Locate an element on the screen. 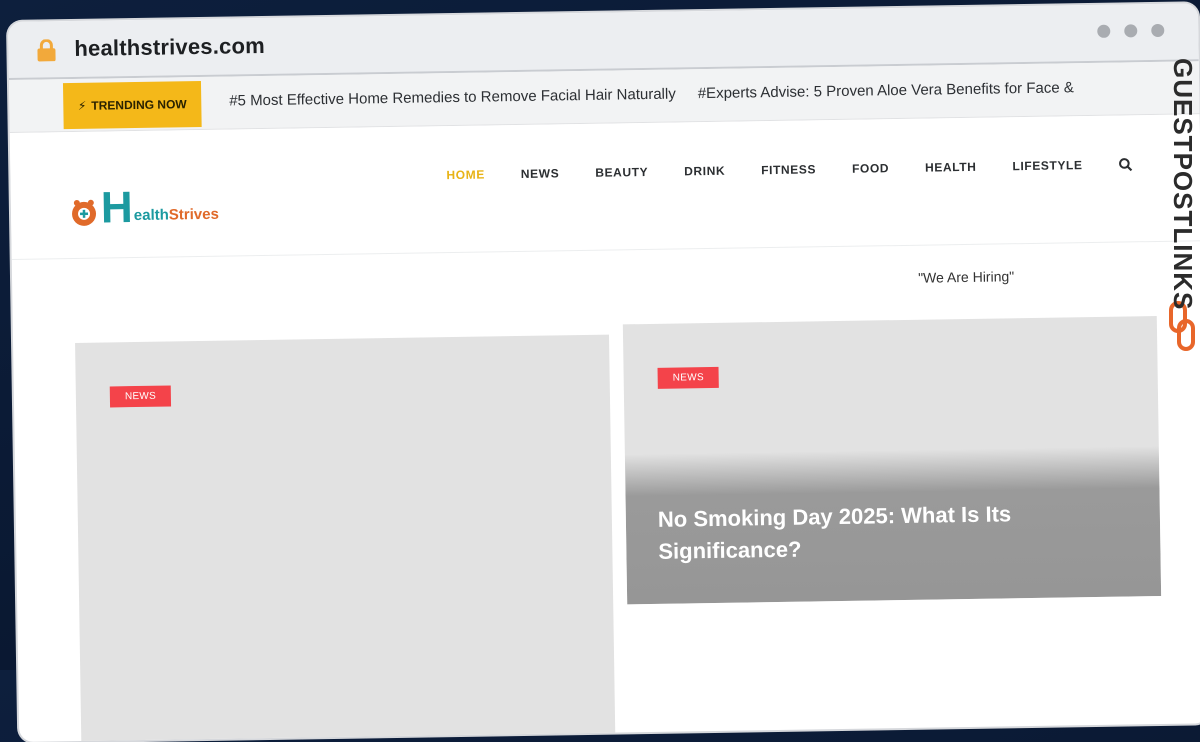  nav-fitness: FITNESS is located at coordinates (788, 169).